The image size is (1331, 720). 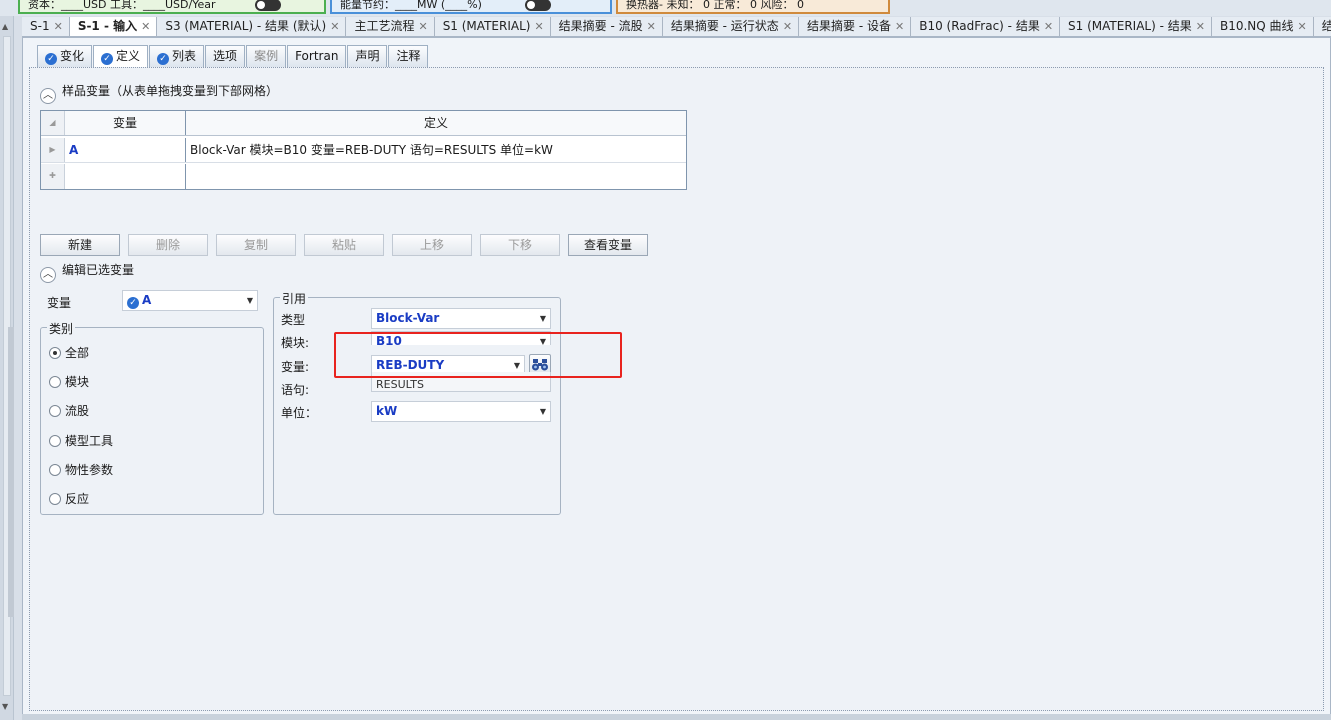 I want to click on units-select: kW ▼, so click(x=461, y=411).